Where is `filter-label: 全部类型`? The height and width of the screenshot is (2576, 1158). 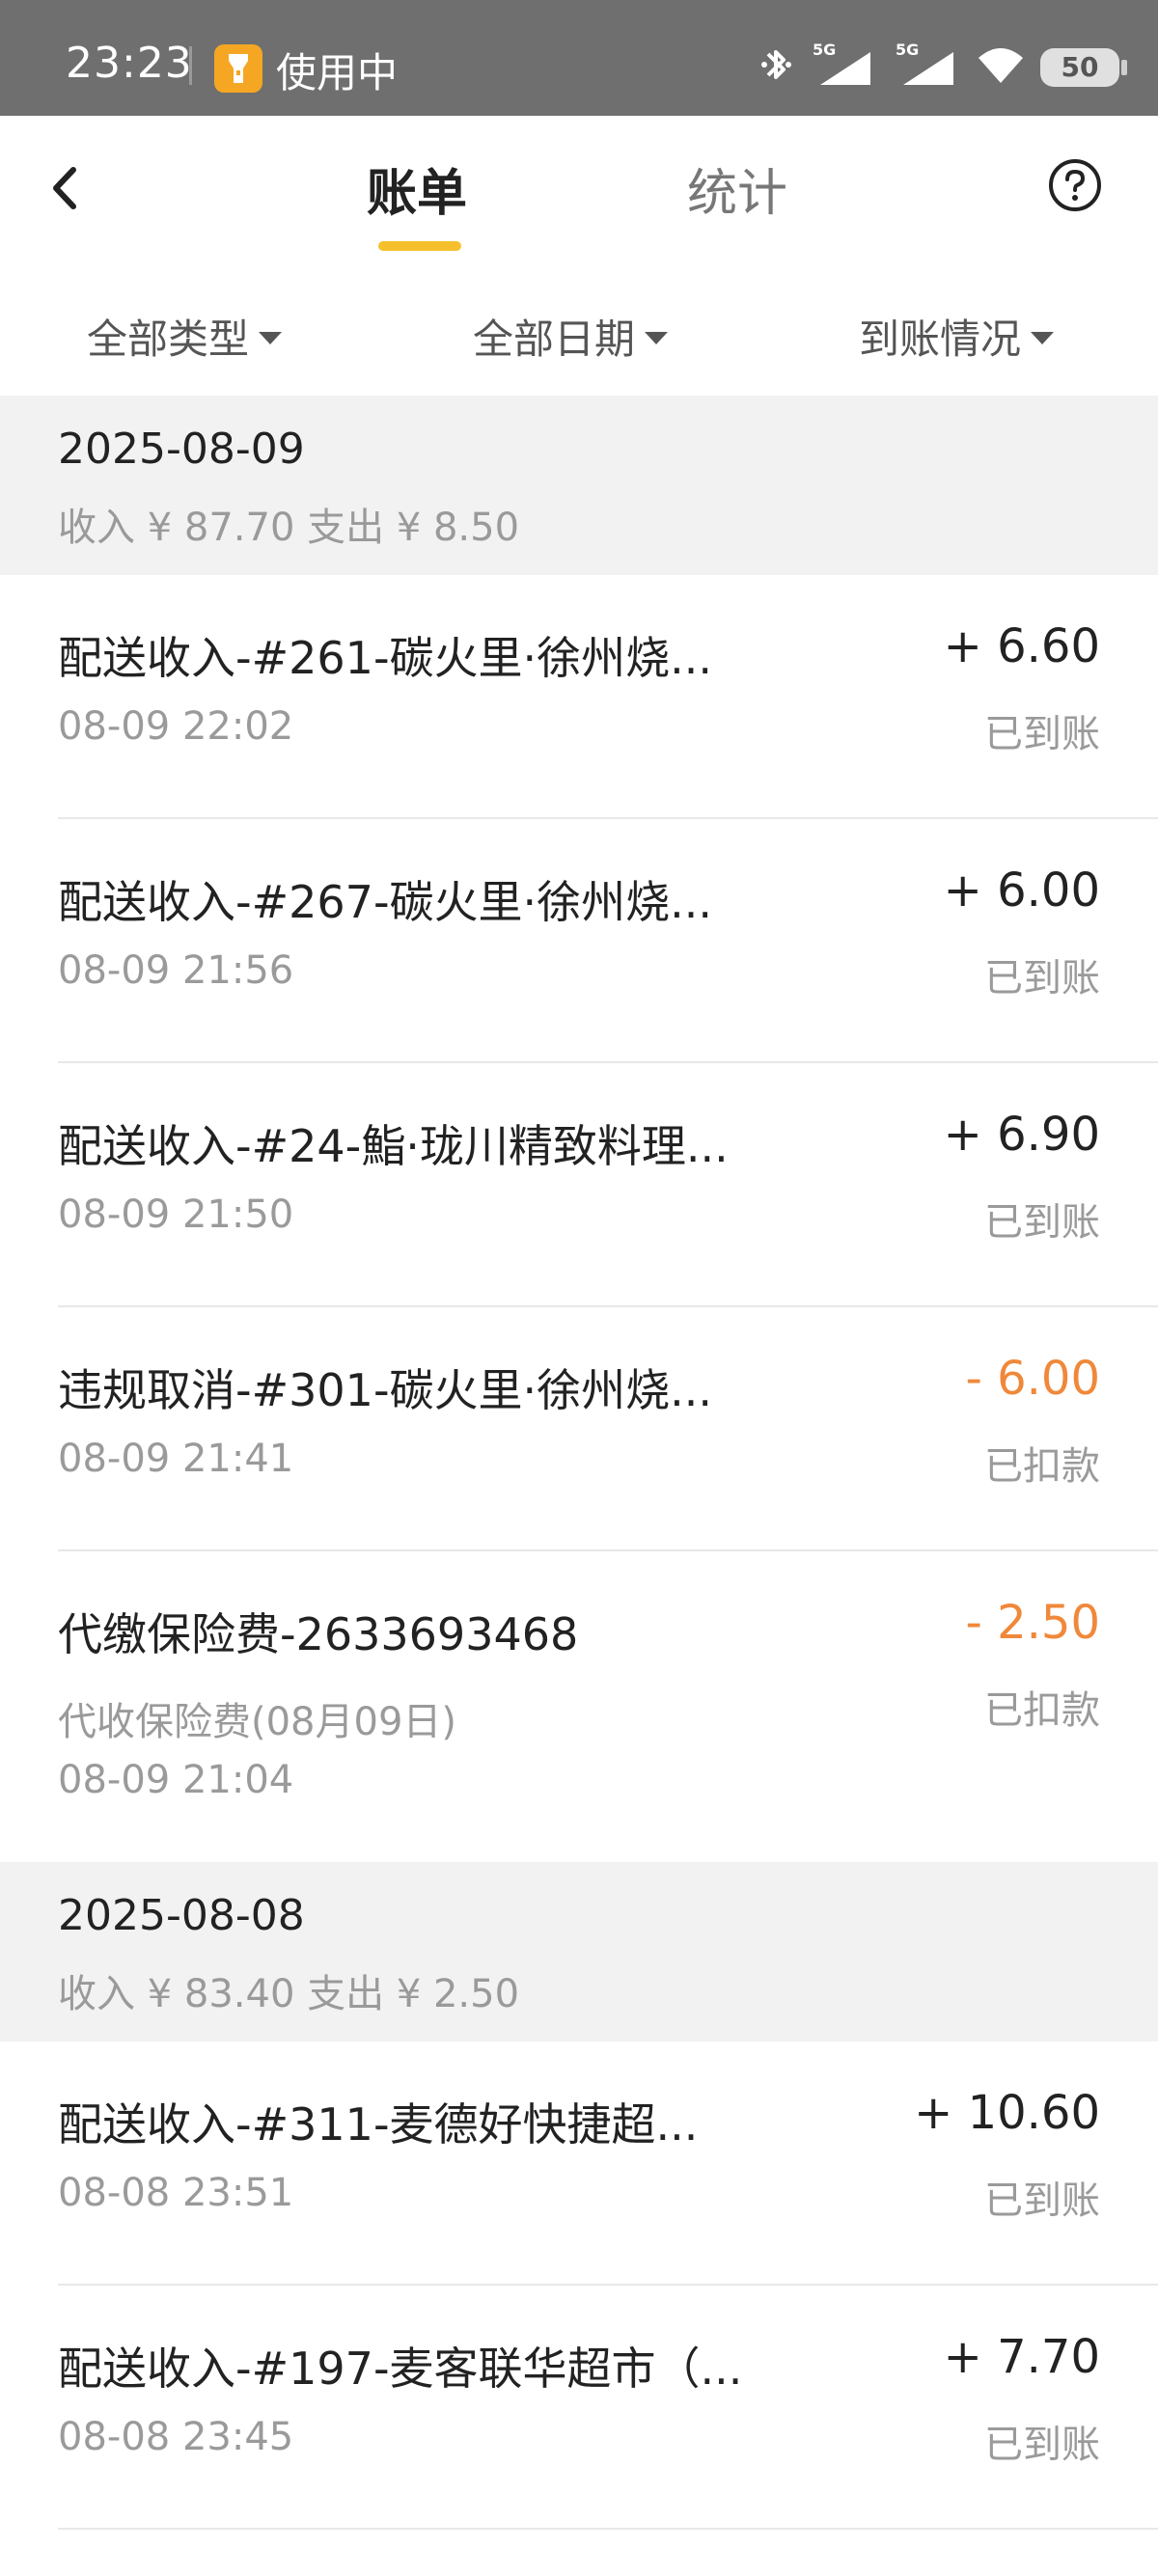
filter-label: 全部类型 is located at coordinates (168, 339).